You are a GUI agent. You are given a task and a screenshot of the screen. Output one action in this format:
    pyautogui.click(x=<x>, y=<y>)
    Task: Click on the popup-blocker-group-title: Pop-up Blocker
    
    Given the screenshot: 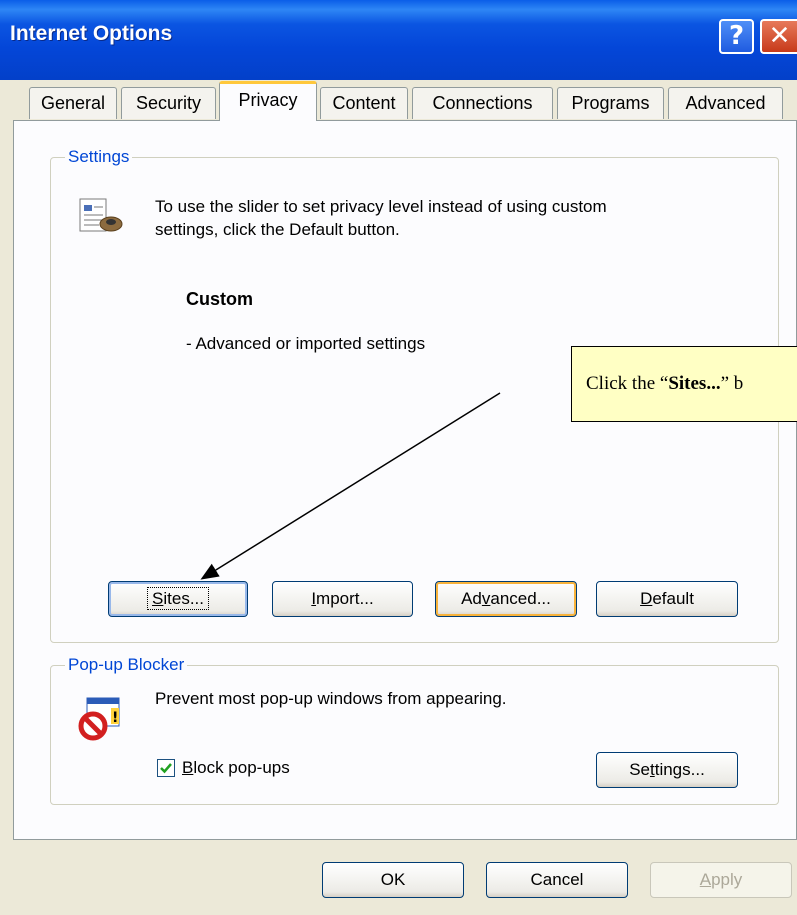 What is the action you would take?
    pyautogui.click(x=126, y=665)
    